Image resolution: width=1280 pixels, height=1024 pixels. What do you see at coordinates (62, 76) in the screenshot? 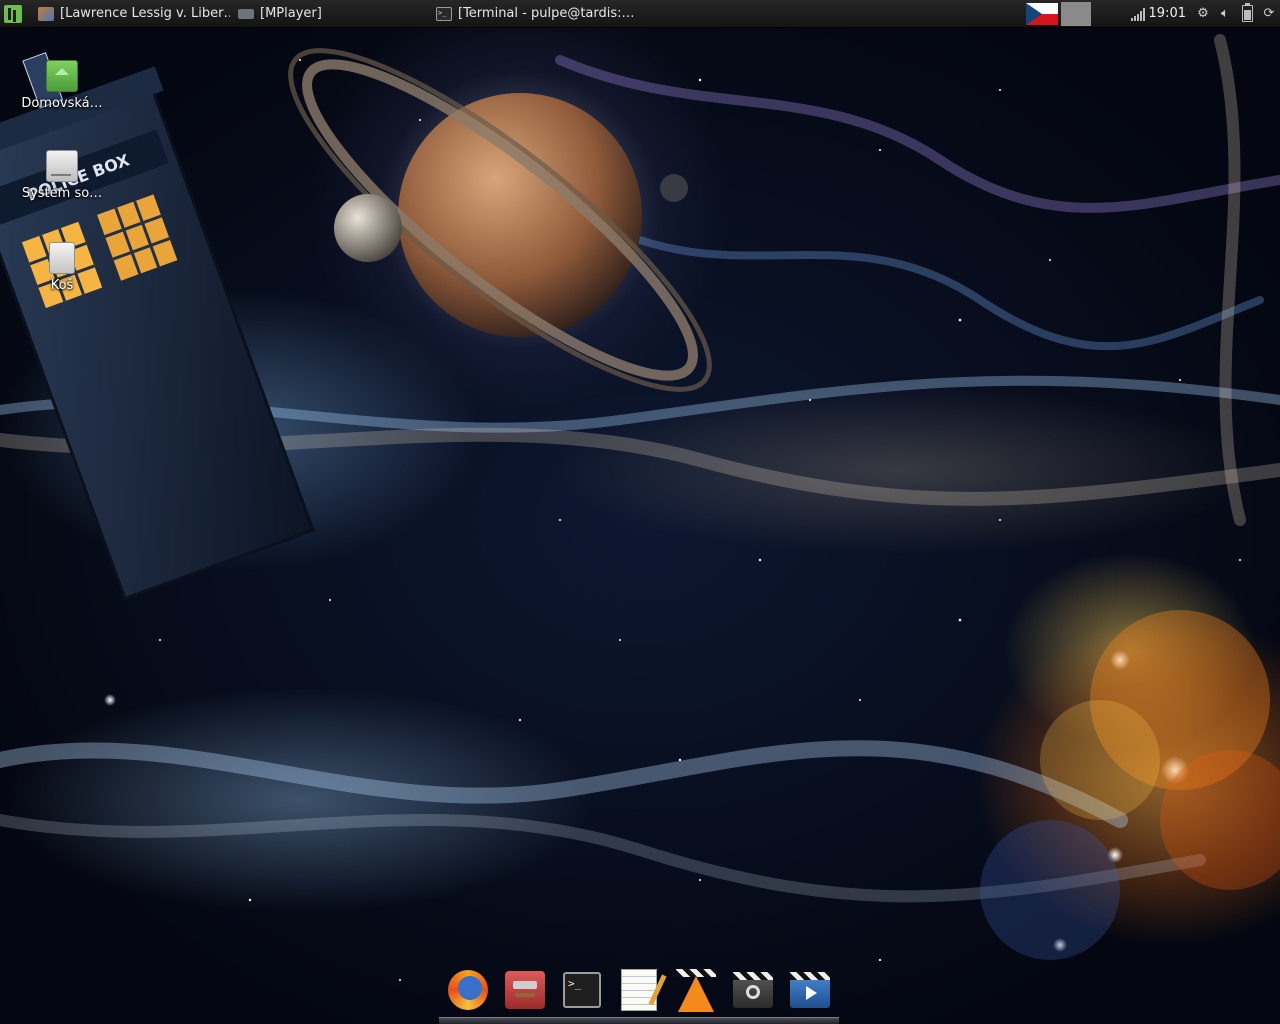
I see `home-folder-icon` at bounding box center [62, 76].